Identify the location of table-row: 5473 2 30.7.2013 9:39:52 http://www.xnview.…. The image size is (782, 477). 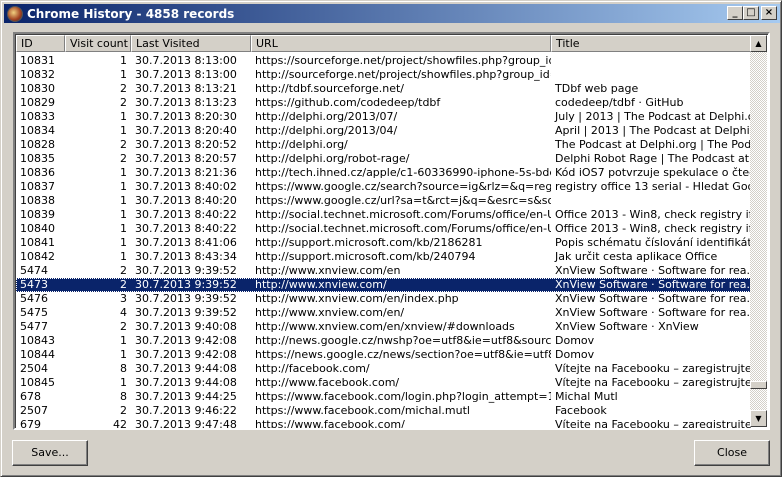
(383, 285).